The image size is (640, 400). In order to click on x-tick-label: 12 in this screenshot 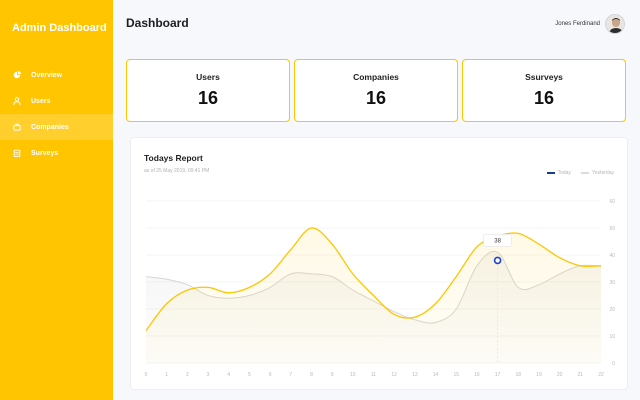, I will do `click(394, 375)`.